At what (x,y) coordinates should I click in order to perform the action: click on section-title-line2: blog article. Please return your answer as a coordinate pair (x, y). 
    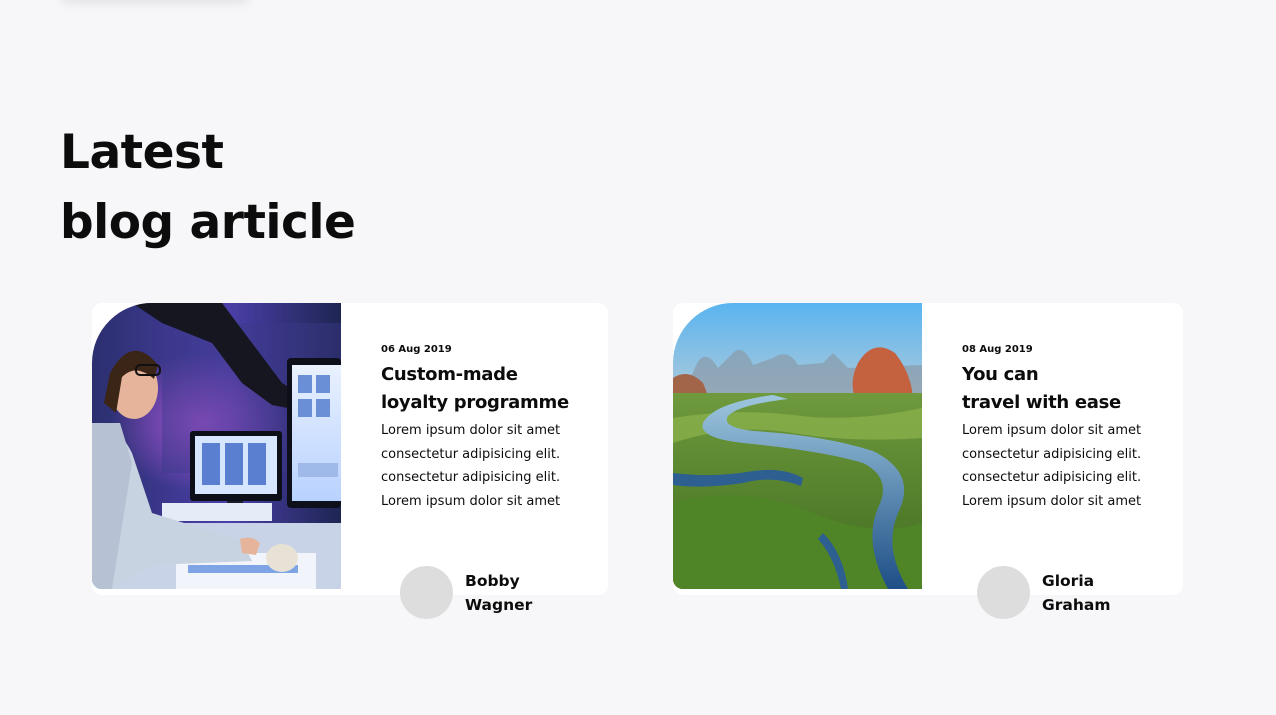
    Looking at the image, I should click on (208, 222).